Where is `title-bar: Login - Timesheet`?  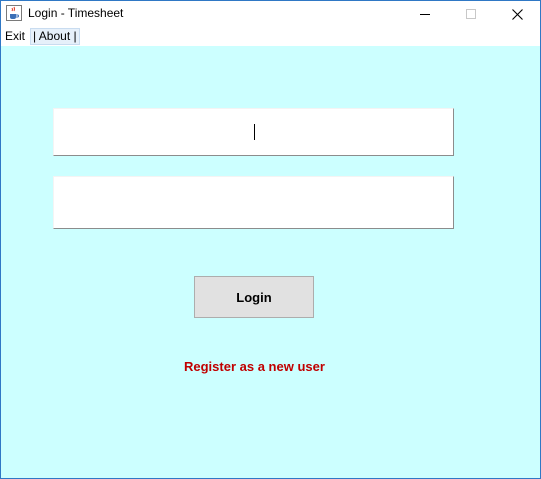 title-bar: Login - Timesheet is located at coordinates (270, 14).